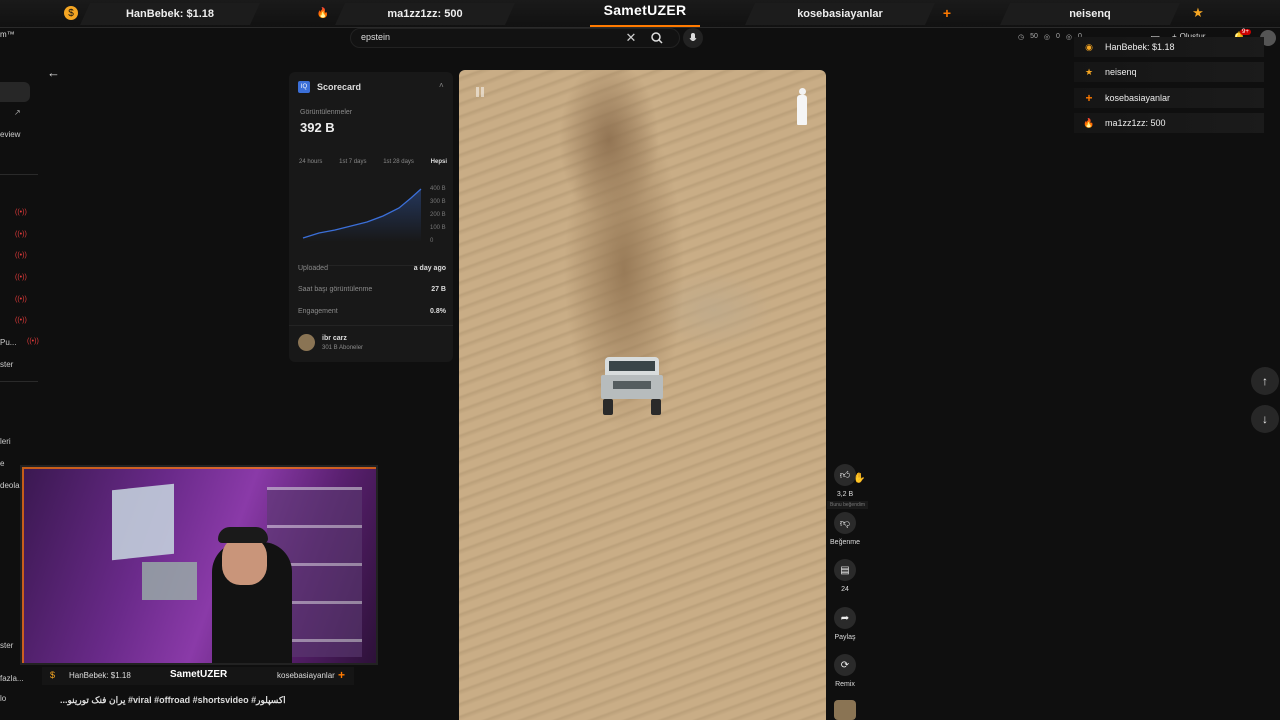 The image size is (1280, 720). I want to click on share-icon: ➦, so click(845, 618).